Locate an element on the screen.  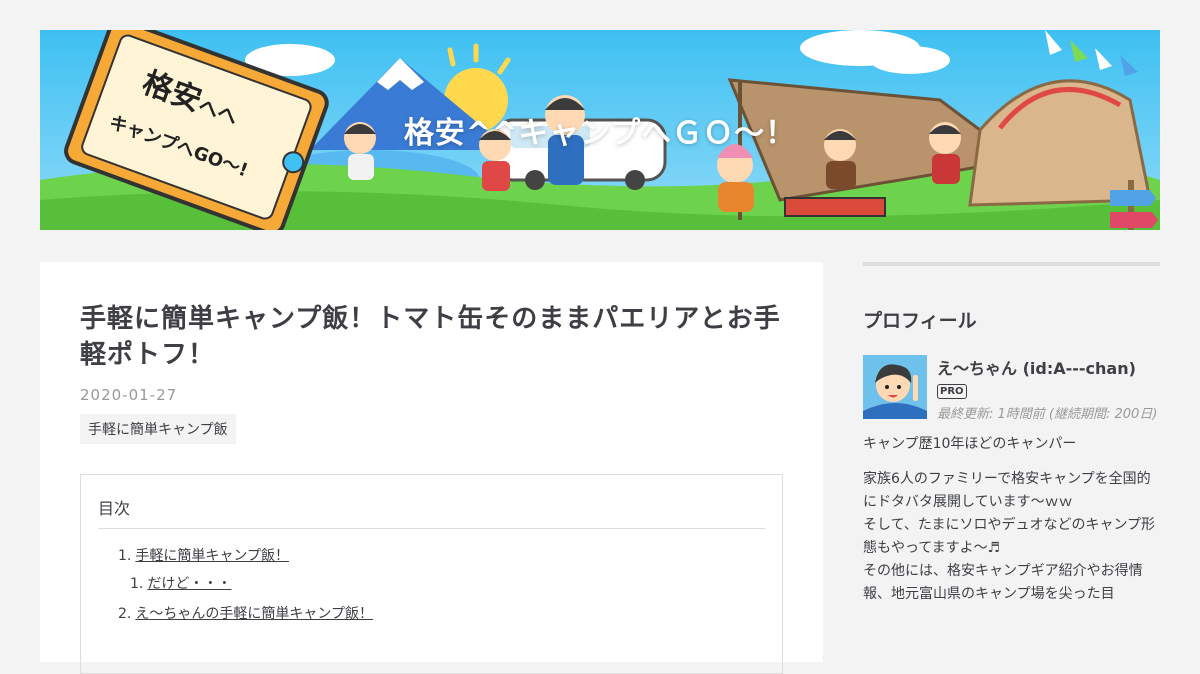
profile-text: キャンプ歴10年ほどのキャンパー is located at coordinates (970, 443).